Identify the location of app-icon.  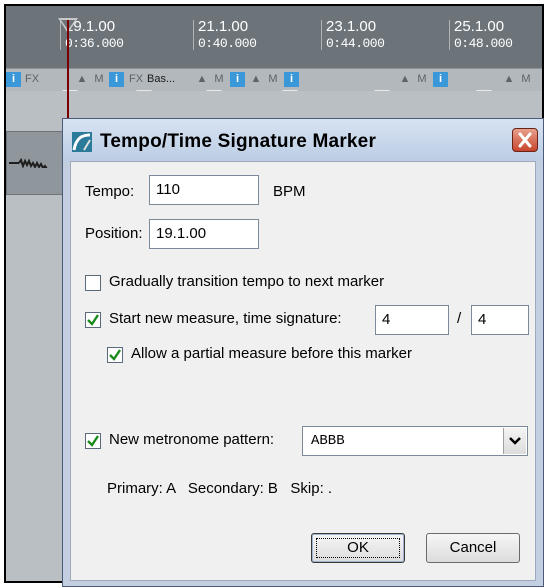
(82, 142).